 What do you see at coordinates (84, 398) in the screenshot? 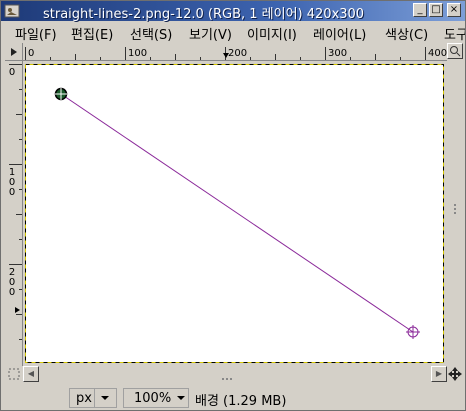
I see `unit-value: px` at bounding box center [84, 398].